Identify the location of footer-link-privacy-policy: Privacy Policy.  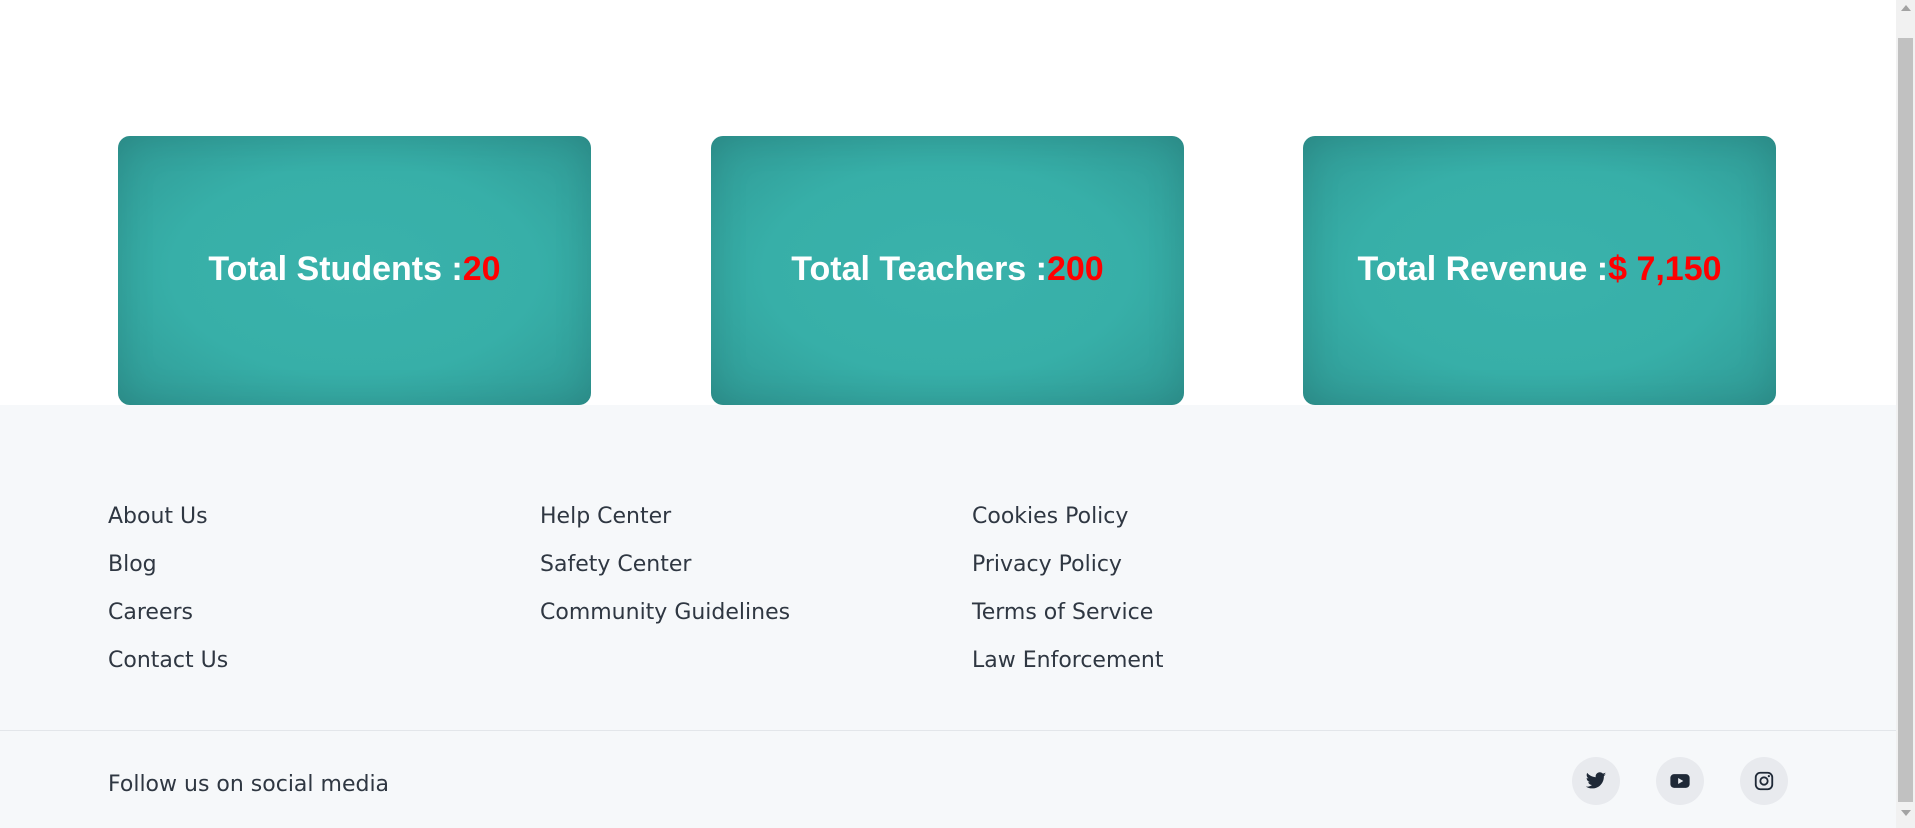
(1068, 565).